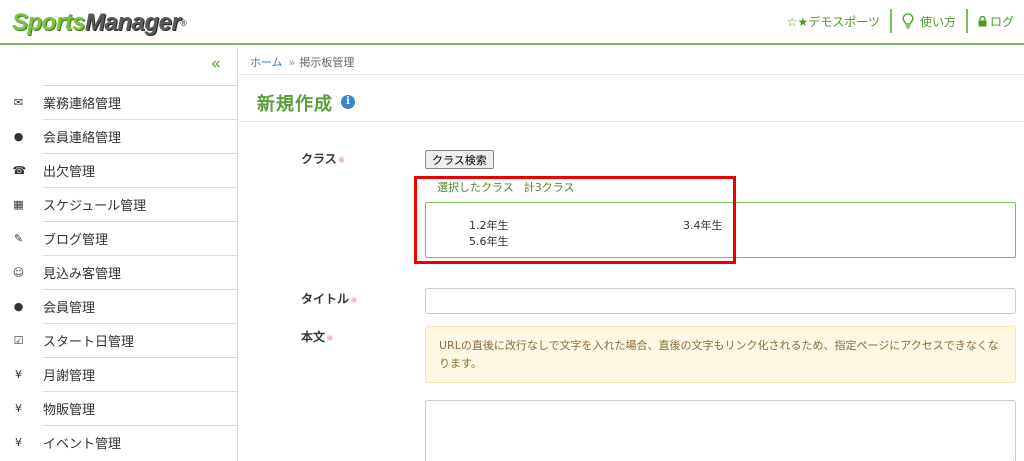 The image size is (1024, 461). I want to click on sports-manager-logo: SportsManager®, so click(99, 23).